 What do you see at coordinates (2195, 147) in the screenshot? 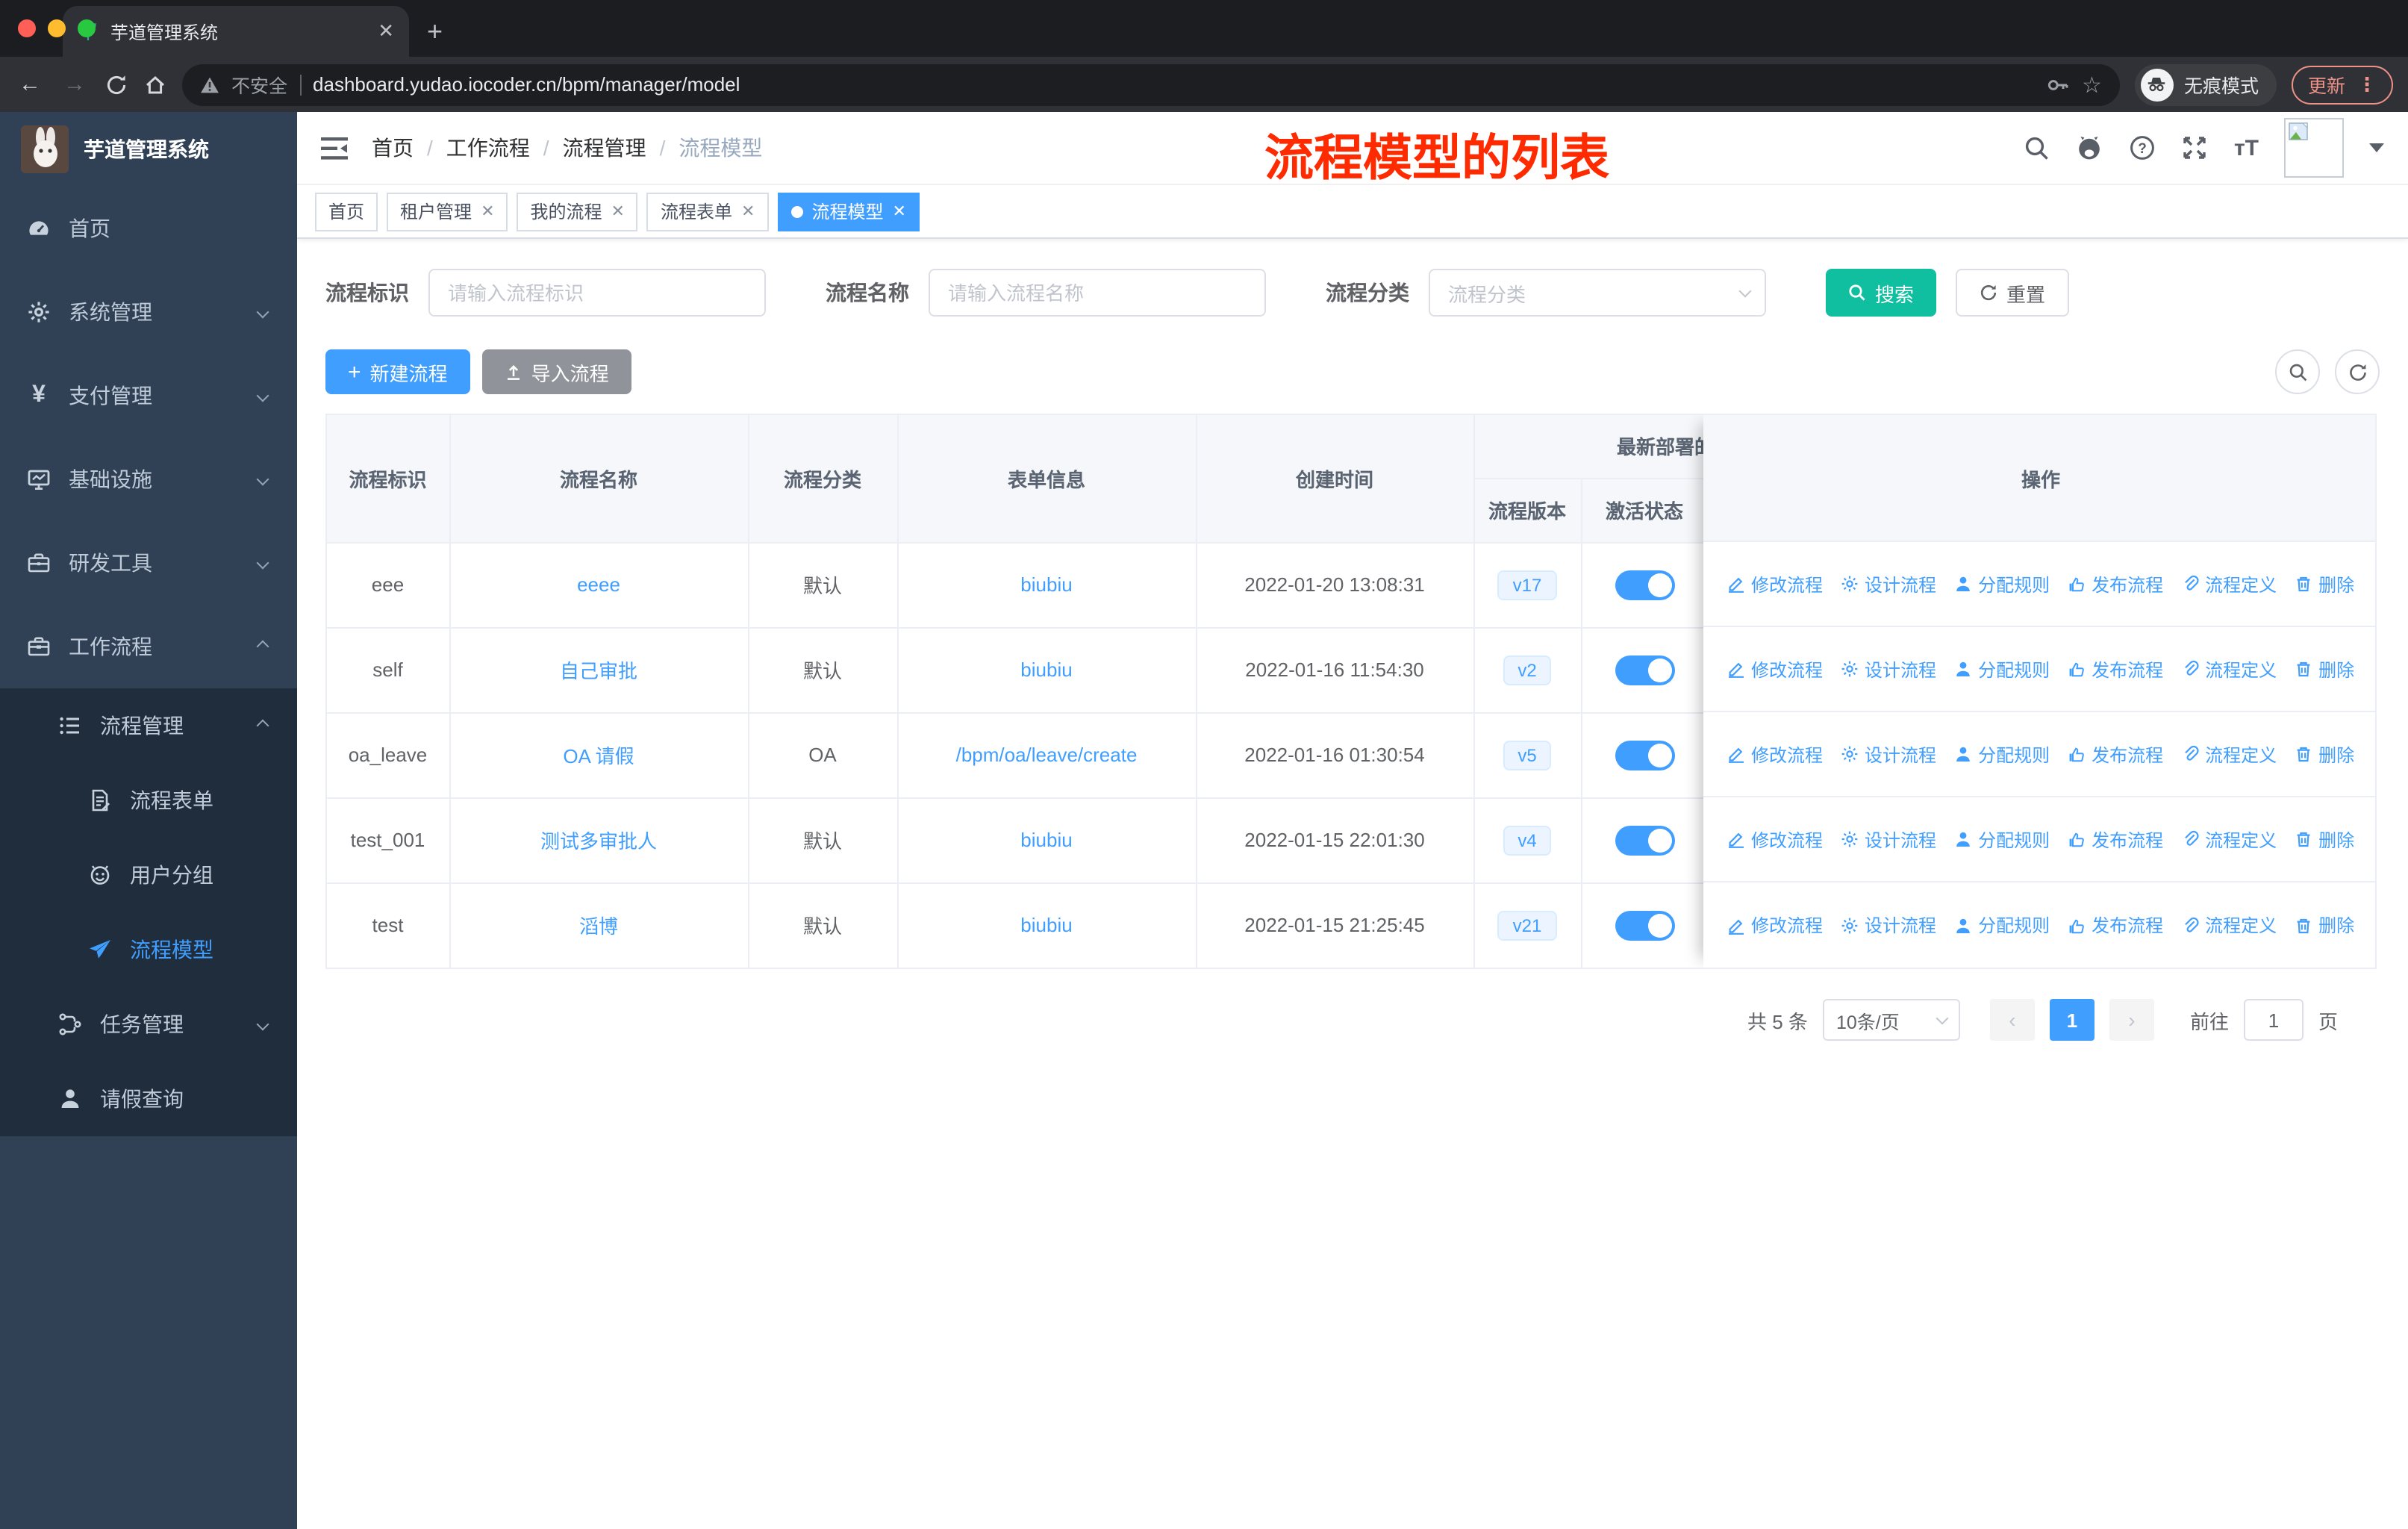
I see `fullscreen-icon` at bounding box center [2195, 147].